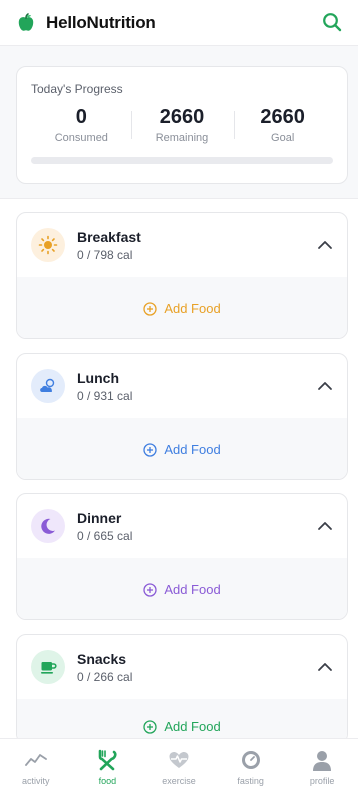  Describe the element at coordinates (48, 386) in the screenshot. I see `partly-cloudy-icon` at that location.